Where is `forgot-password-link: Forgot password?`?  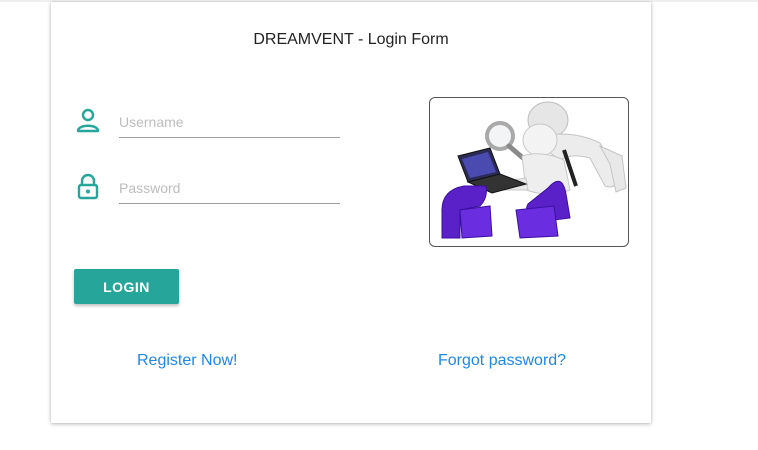
forgot-password-link: Forgot password? is located at coordinates (502, 361).